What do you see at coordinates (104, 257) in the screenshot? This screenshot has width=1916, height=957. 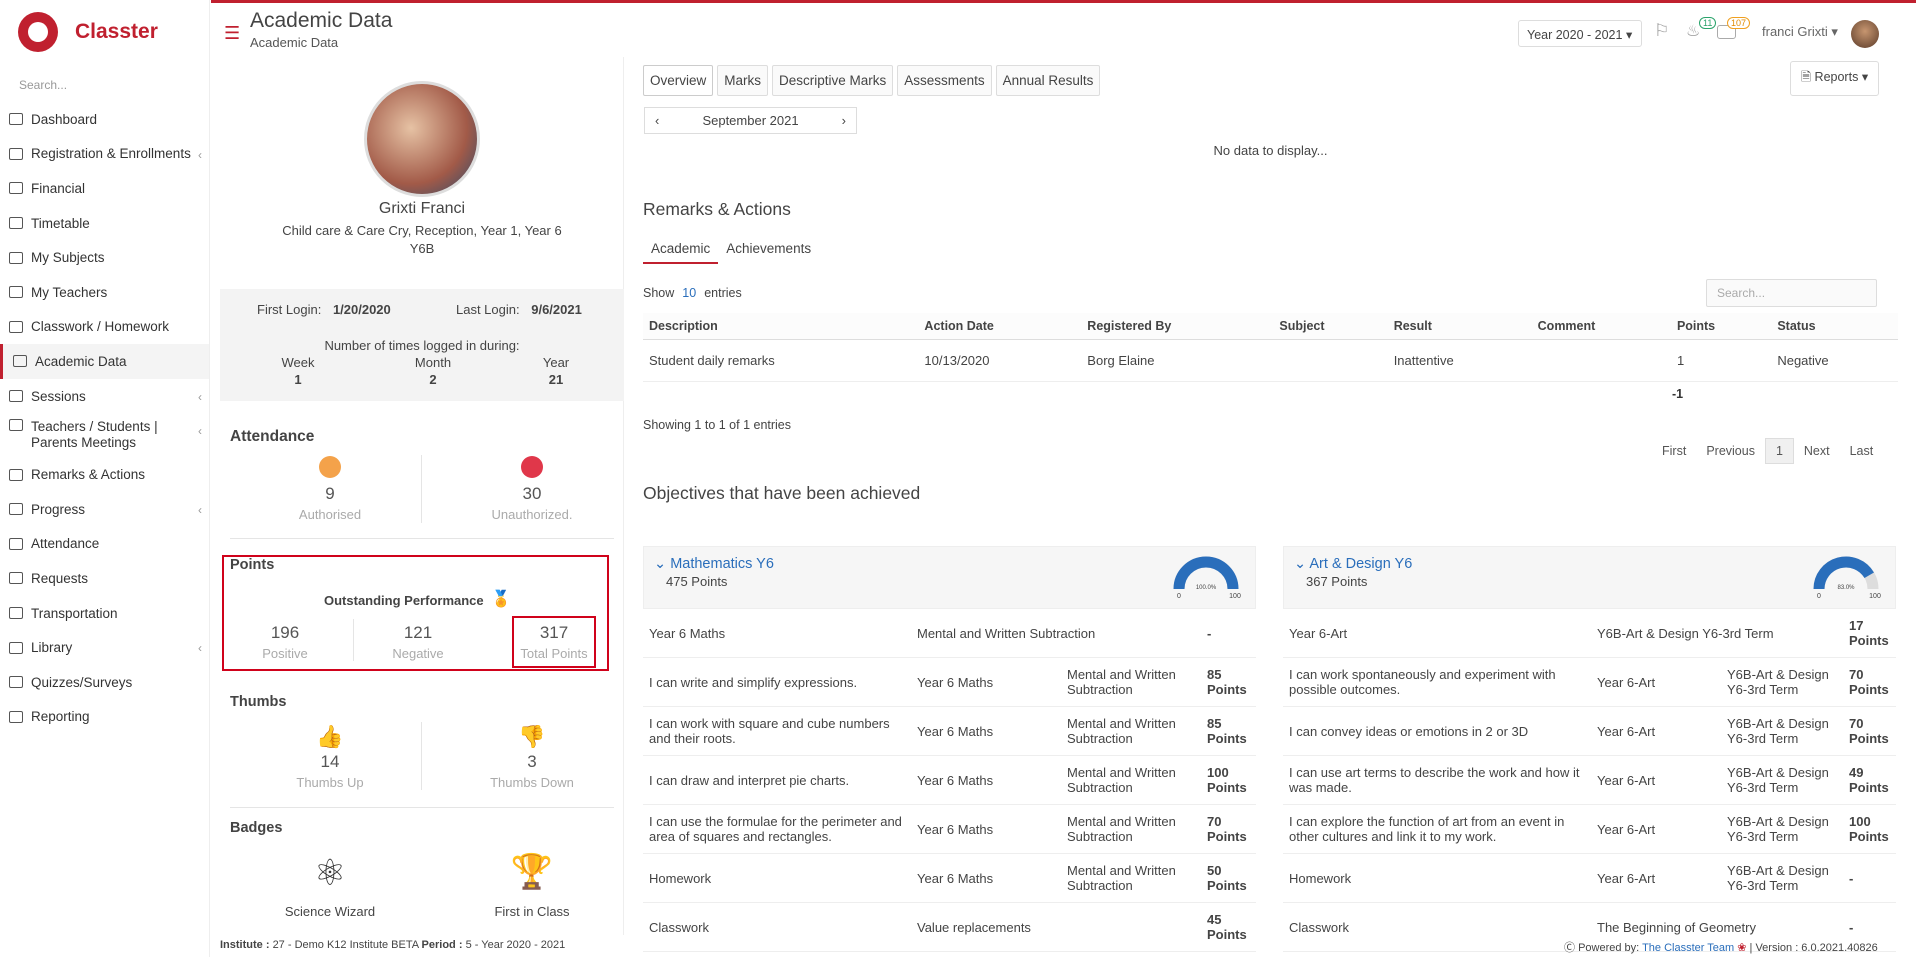 I see `sidebar-item-my-subjects: My Subjects` at bounding box center [104, 257].